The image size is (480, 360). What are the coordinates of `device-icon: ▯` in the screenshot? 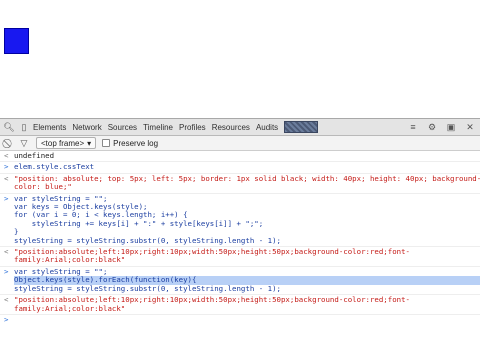 It's located at (24, 127).